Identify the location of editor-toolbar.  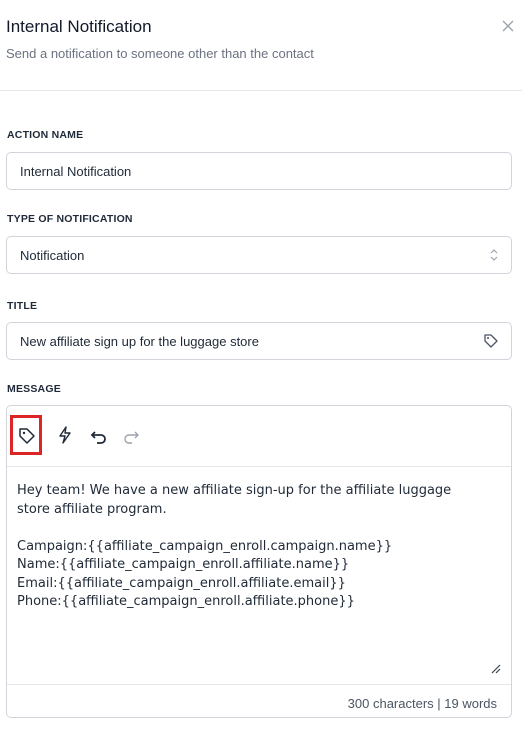
(259, 436).